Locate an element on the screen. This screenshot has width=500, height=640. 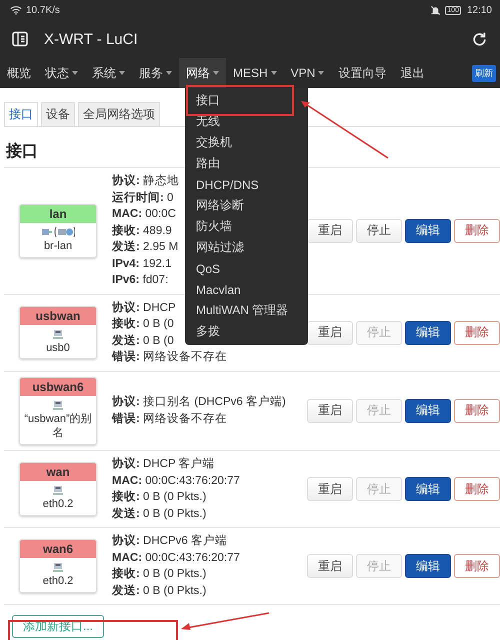
device-name: “usbwan”的别名 is located at coordinates (58, 427).